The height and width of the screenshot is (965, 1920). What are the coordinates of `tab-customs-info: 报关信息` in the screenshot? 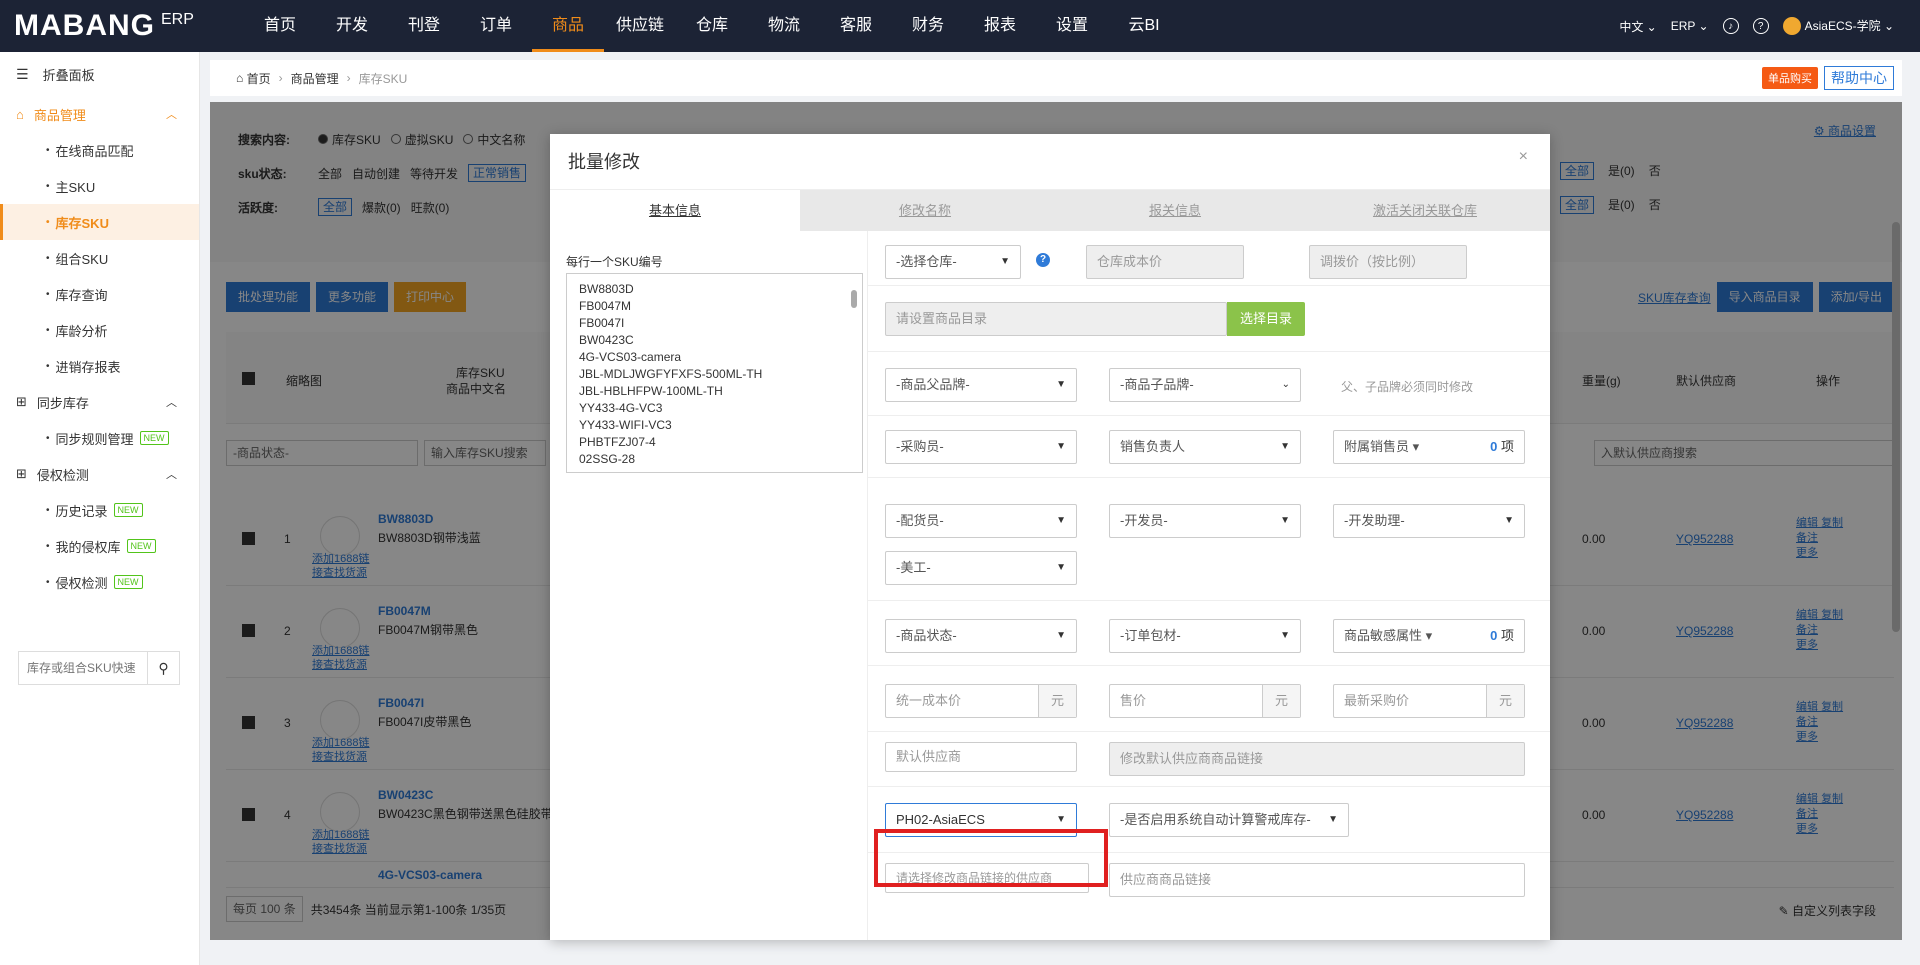 It's located at (1175, 210).